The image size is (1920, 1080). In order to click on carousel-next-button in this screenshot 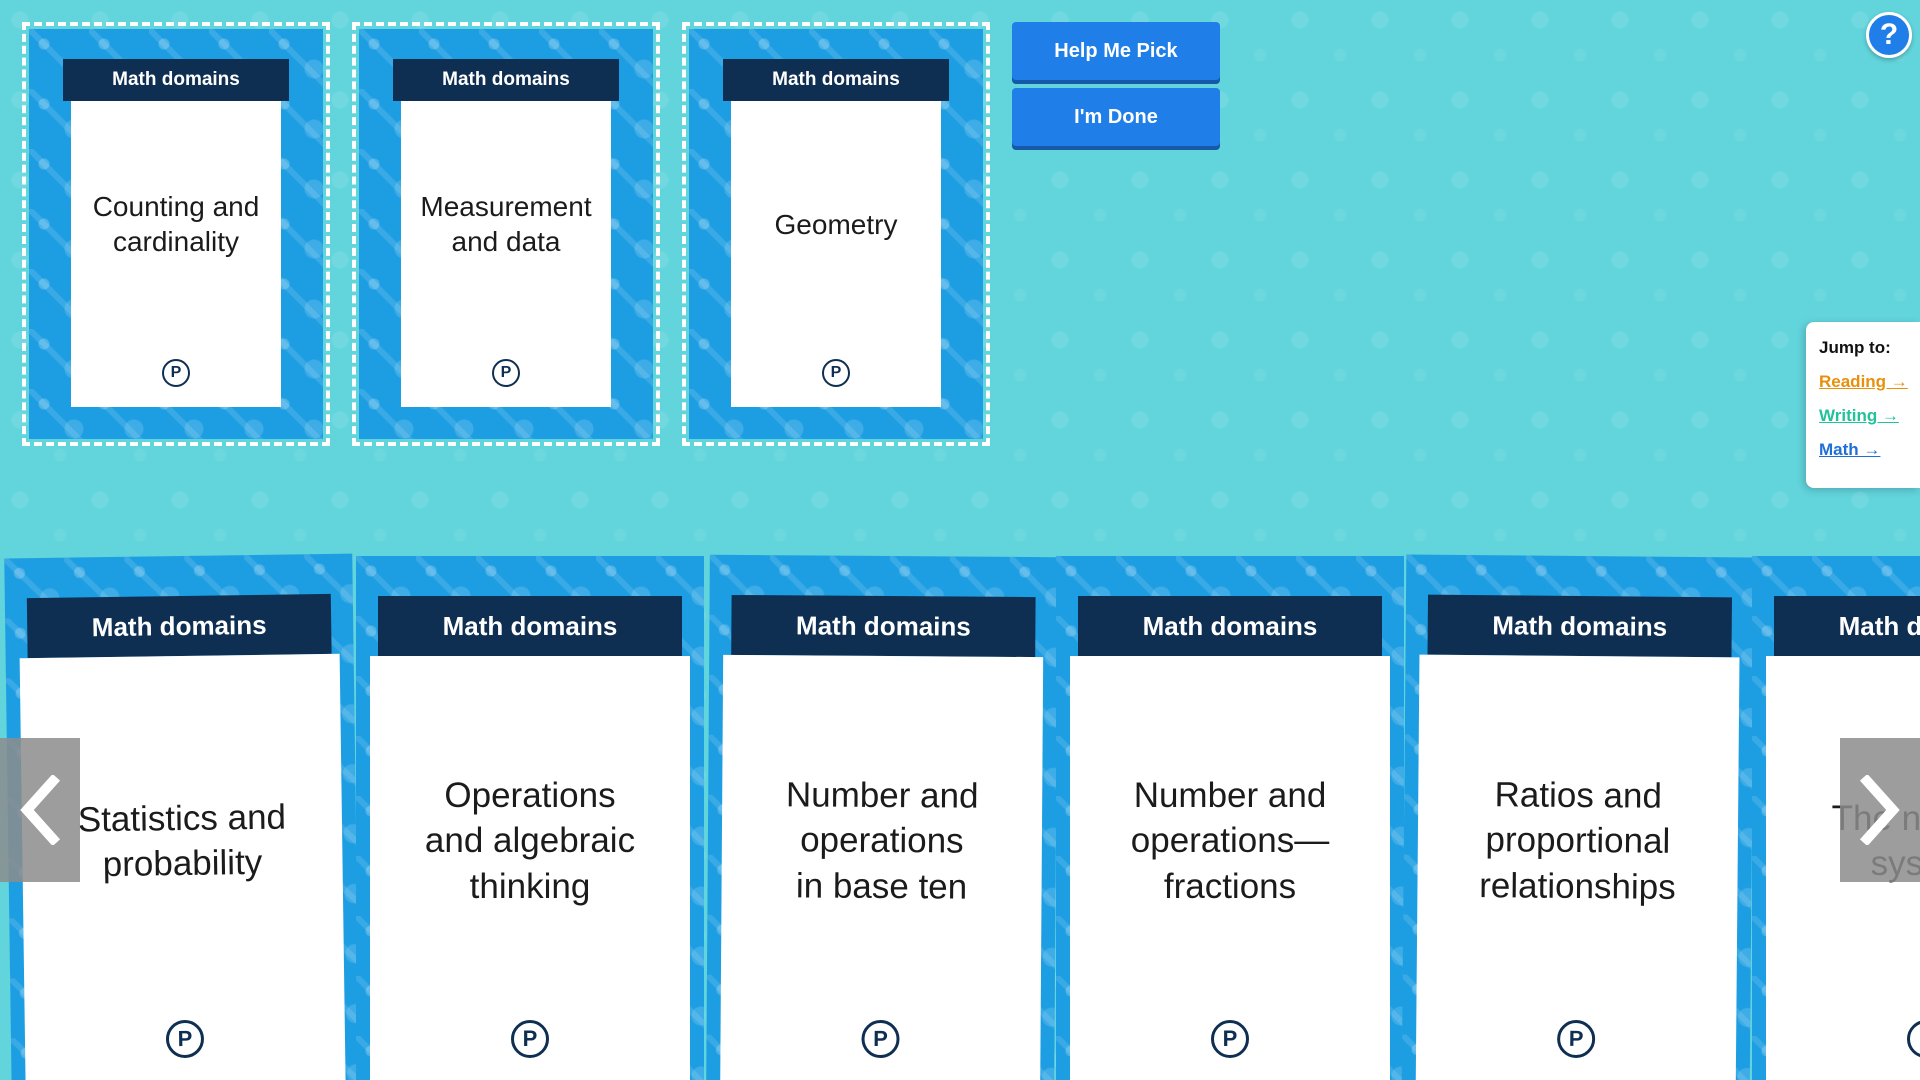, I will do `click(1880, 810)`.